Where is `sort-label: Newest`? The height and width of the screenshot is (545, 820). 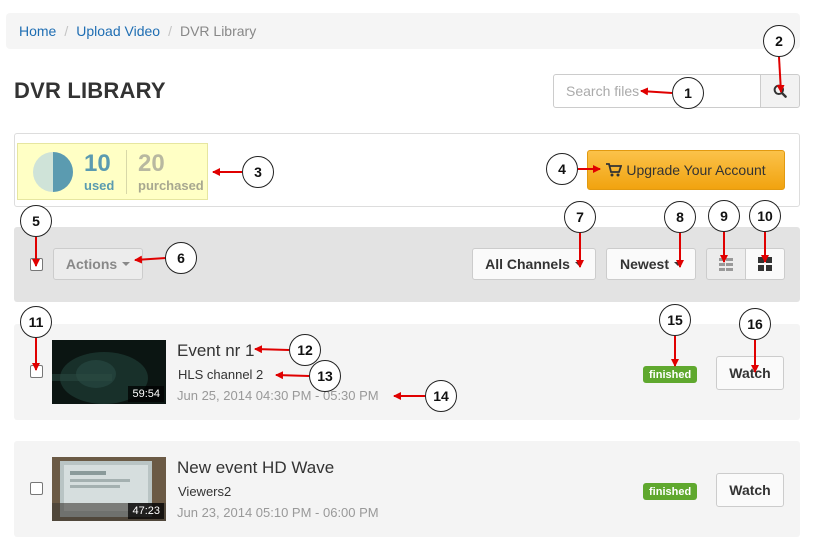 sort-label: Newest is located at coordinates (644, 264).